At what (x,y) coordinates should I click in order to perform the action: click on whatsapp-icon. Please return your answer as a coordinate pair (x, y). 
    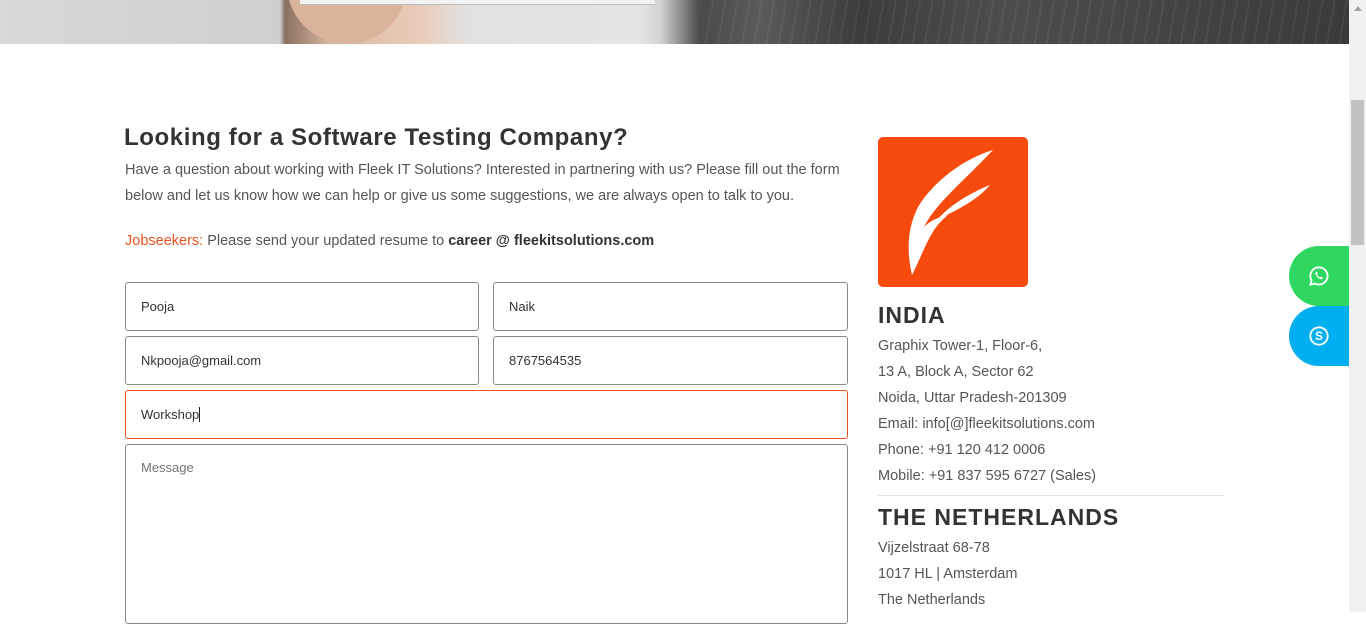
    Looking at the image, I should click on (1319, 276).